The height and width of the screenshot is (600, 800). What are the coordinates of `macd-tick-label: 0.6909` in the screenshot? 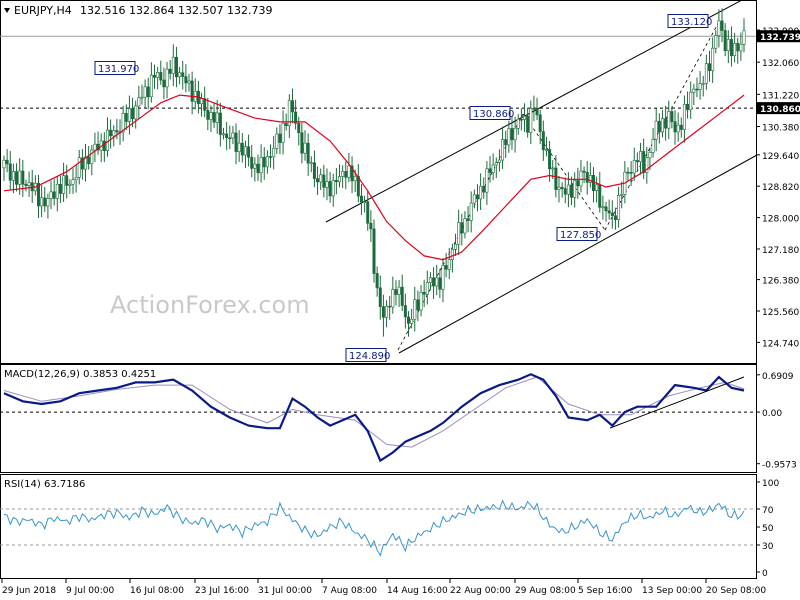 It's located at (778, 377).